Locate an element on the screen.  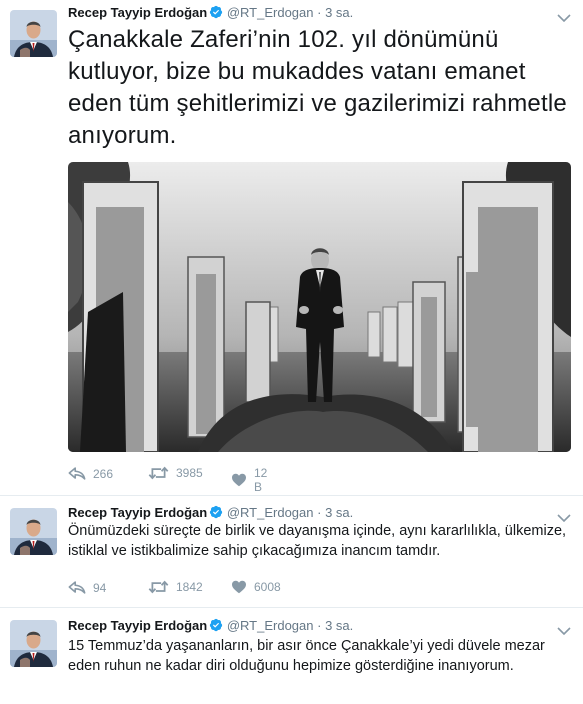
retweet-button: 1842 is located at coordinates (175, 587).